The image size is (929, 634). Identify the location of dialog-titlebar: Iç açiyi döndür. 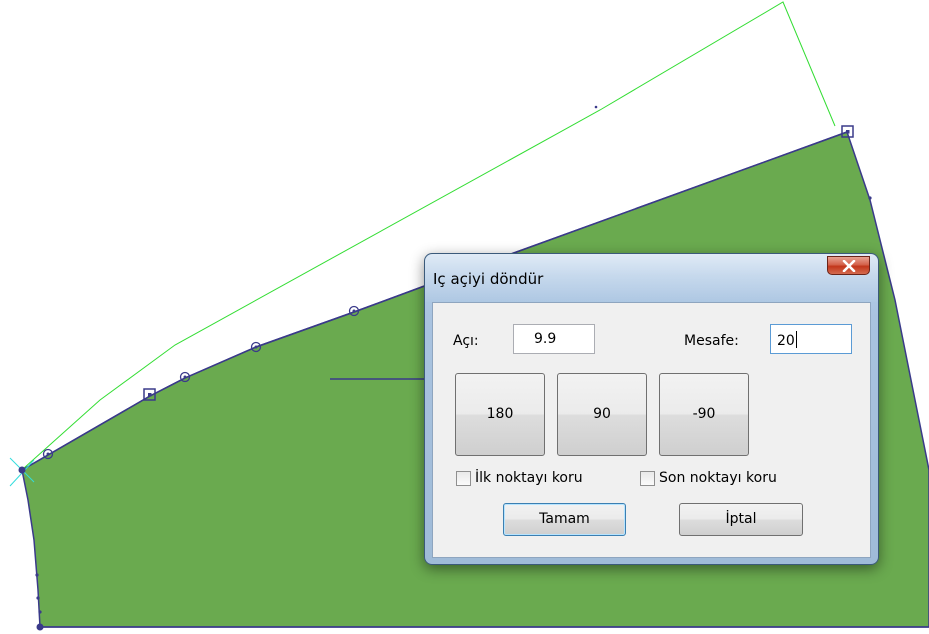
(651, 278).